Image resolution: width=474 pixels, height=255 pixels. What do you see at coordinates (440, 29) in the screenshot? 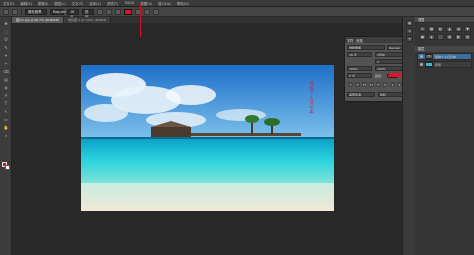
I see `curves-icon: ◐` at bounding box center [440, 29].